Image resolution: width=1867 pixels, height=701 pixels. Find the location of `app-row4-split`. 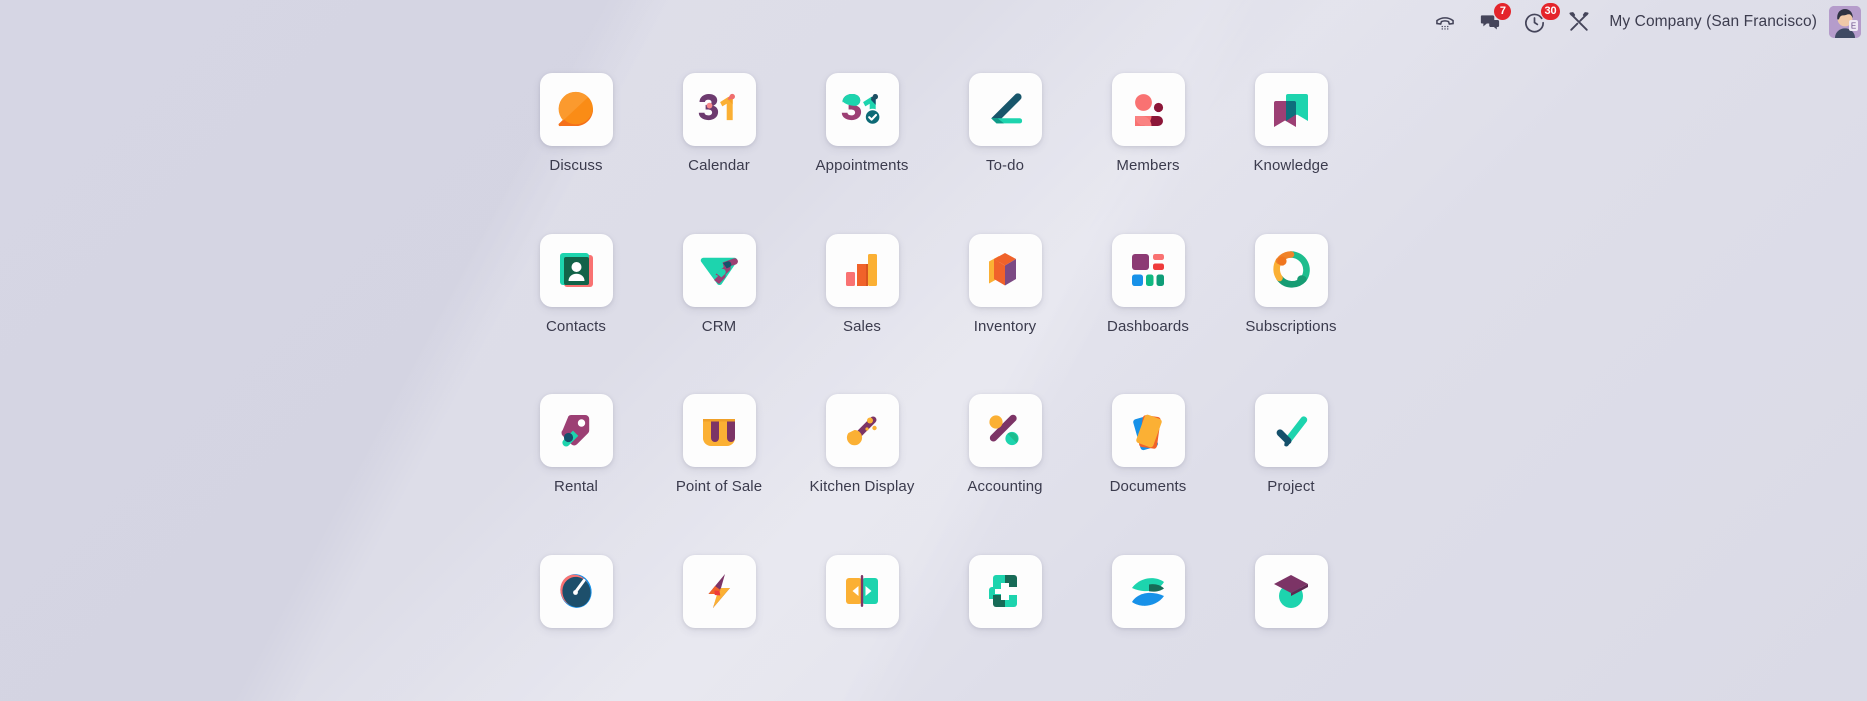

app-row4-split is located at coordinates (862, 610).